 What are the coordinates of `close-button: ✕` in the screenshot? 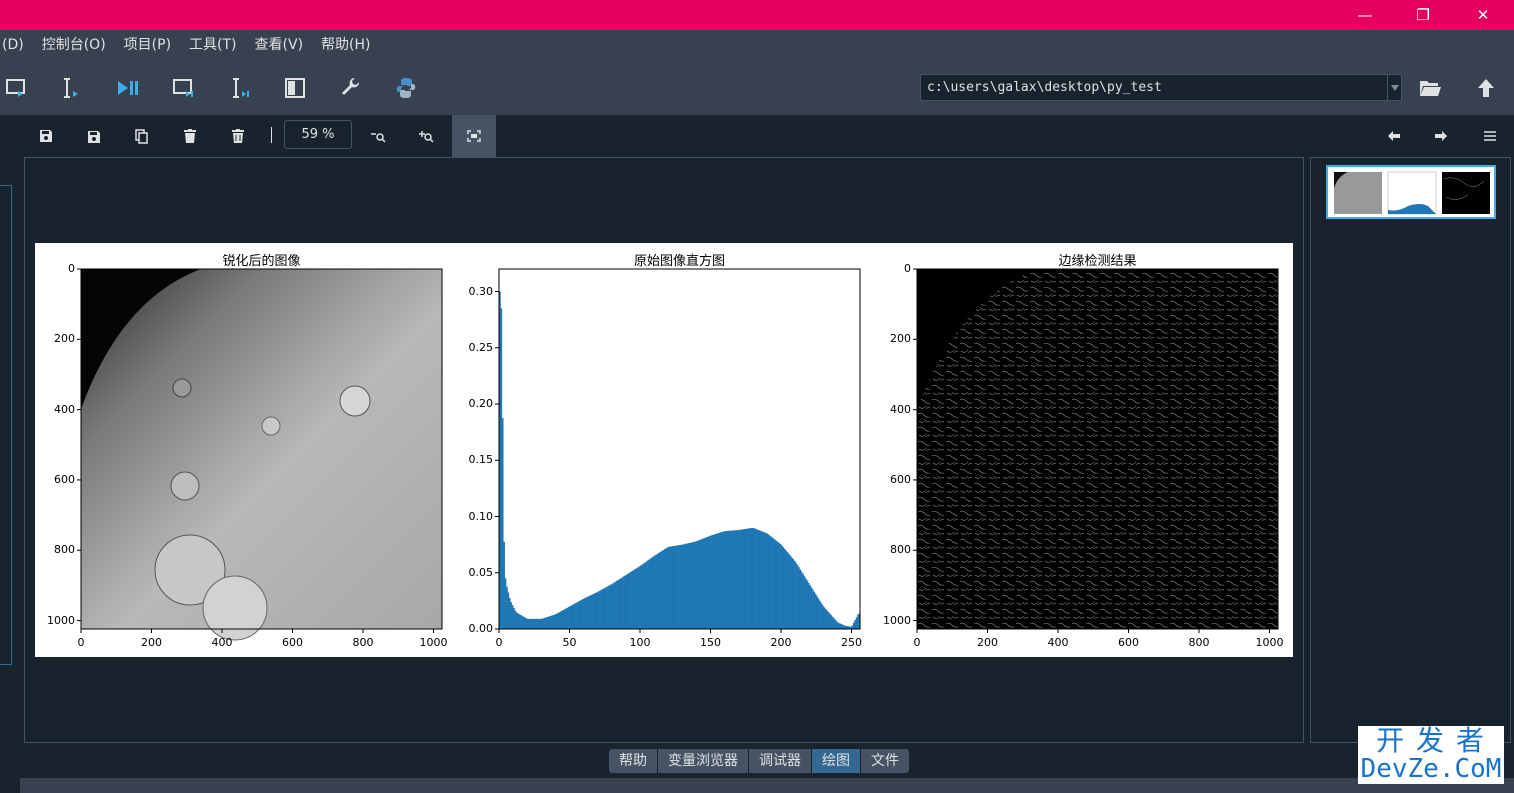 It's located at (1483, 15).